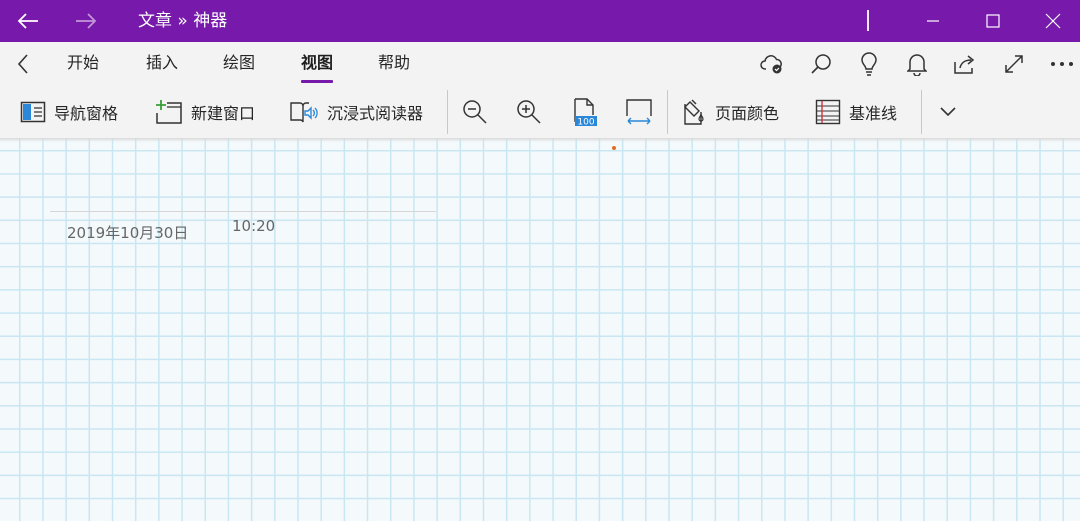 This screenshot has width=1080, height=521. What do you see at coordinates (540, 21) in the screenshot?
I see `title-bar: 文章 » 神器` at bounding box center [540, 21].